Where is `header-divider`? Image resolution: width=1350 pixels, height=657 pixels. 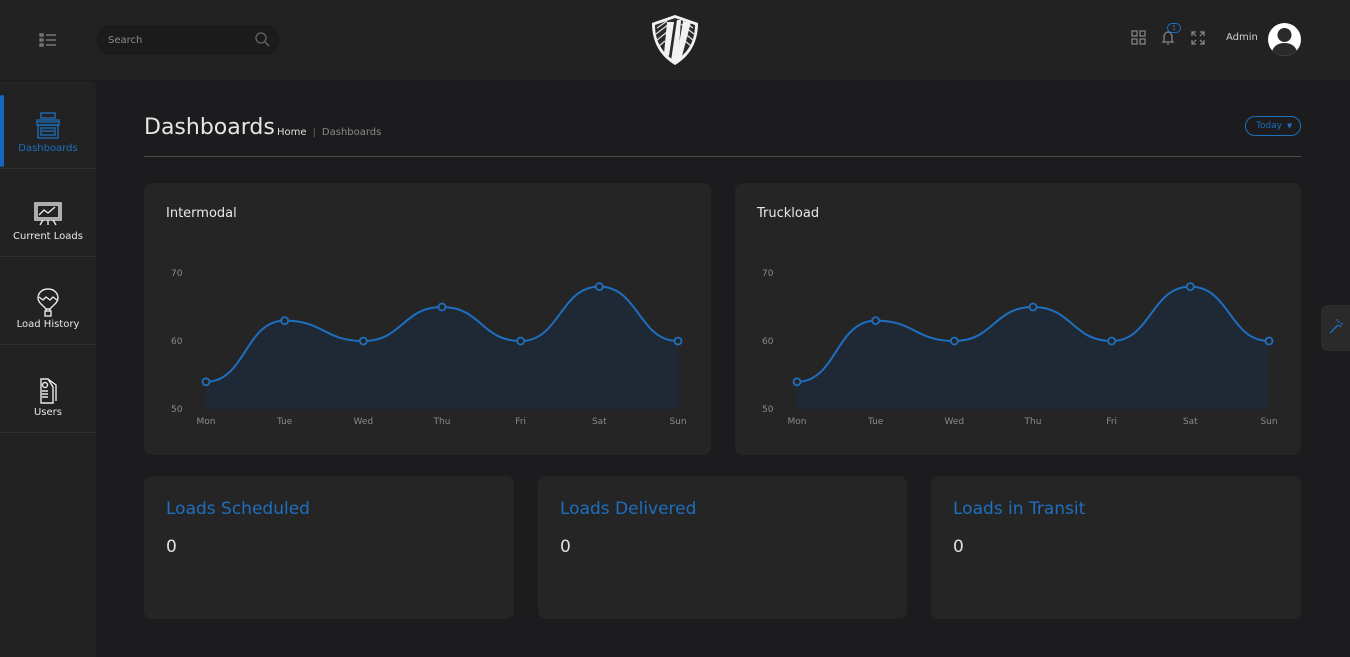
header-divider is located at coordinates (722, 156).